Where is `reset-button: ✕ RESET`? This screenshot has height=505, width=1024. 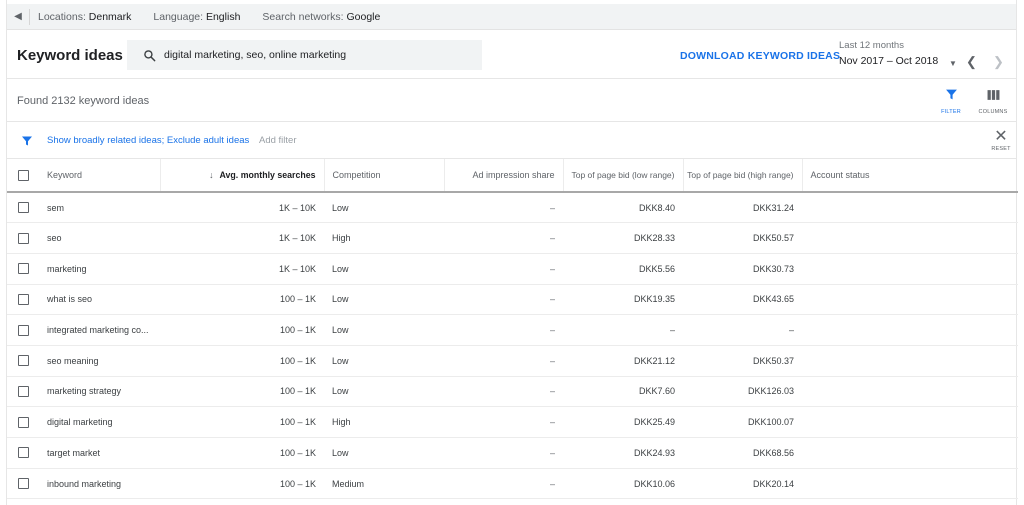
reset-button: ✕ RESET is located at coordinates (1001, 140).